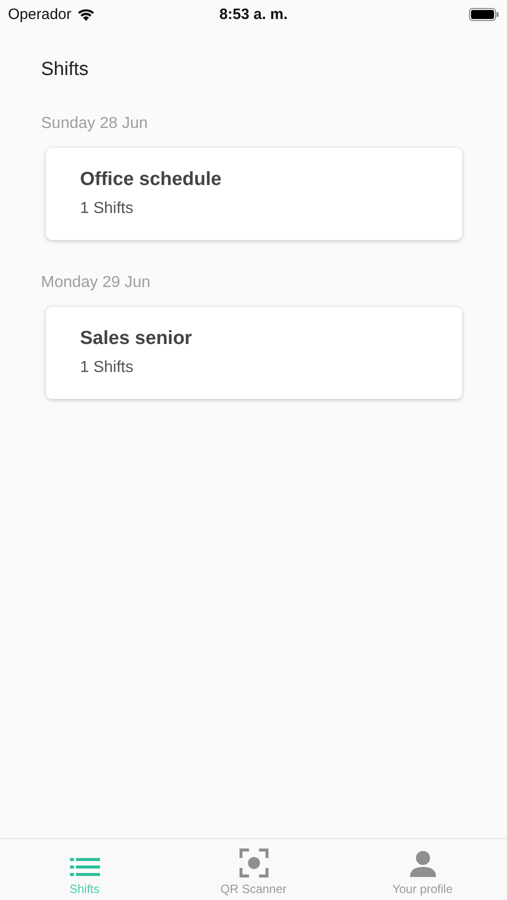 The image size is (507, 900). Describe the element at coordinates (136, 339) in the screenshot. I see `card-title: Sales senior` at that location.